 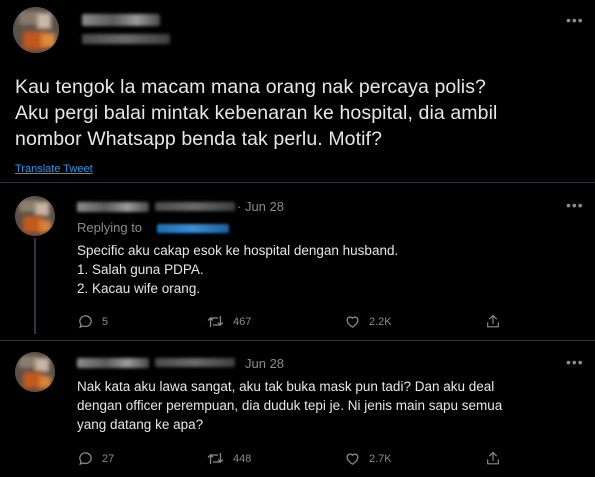 I want to click on reply-count: 5, so click(x=105, y=321).